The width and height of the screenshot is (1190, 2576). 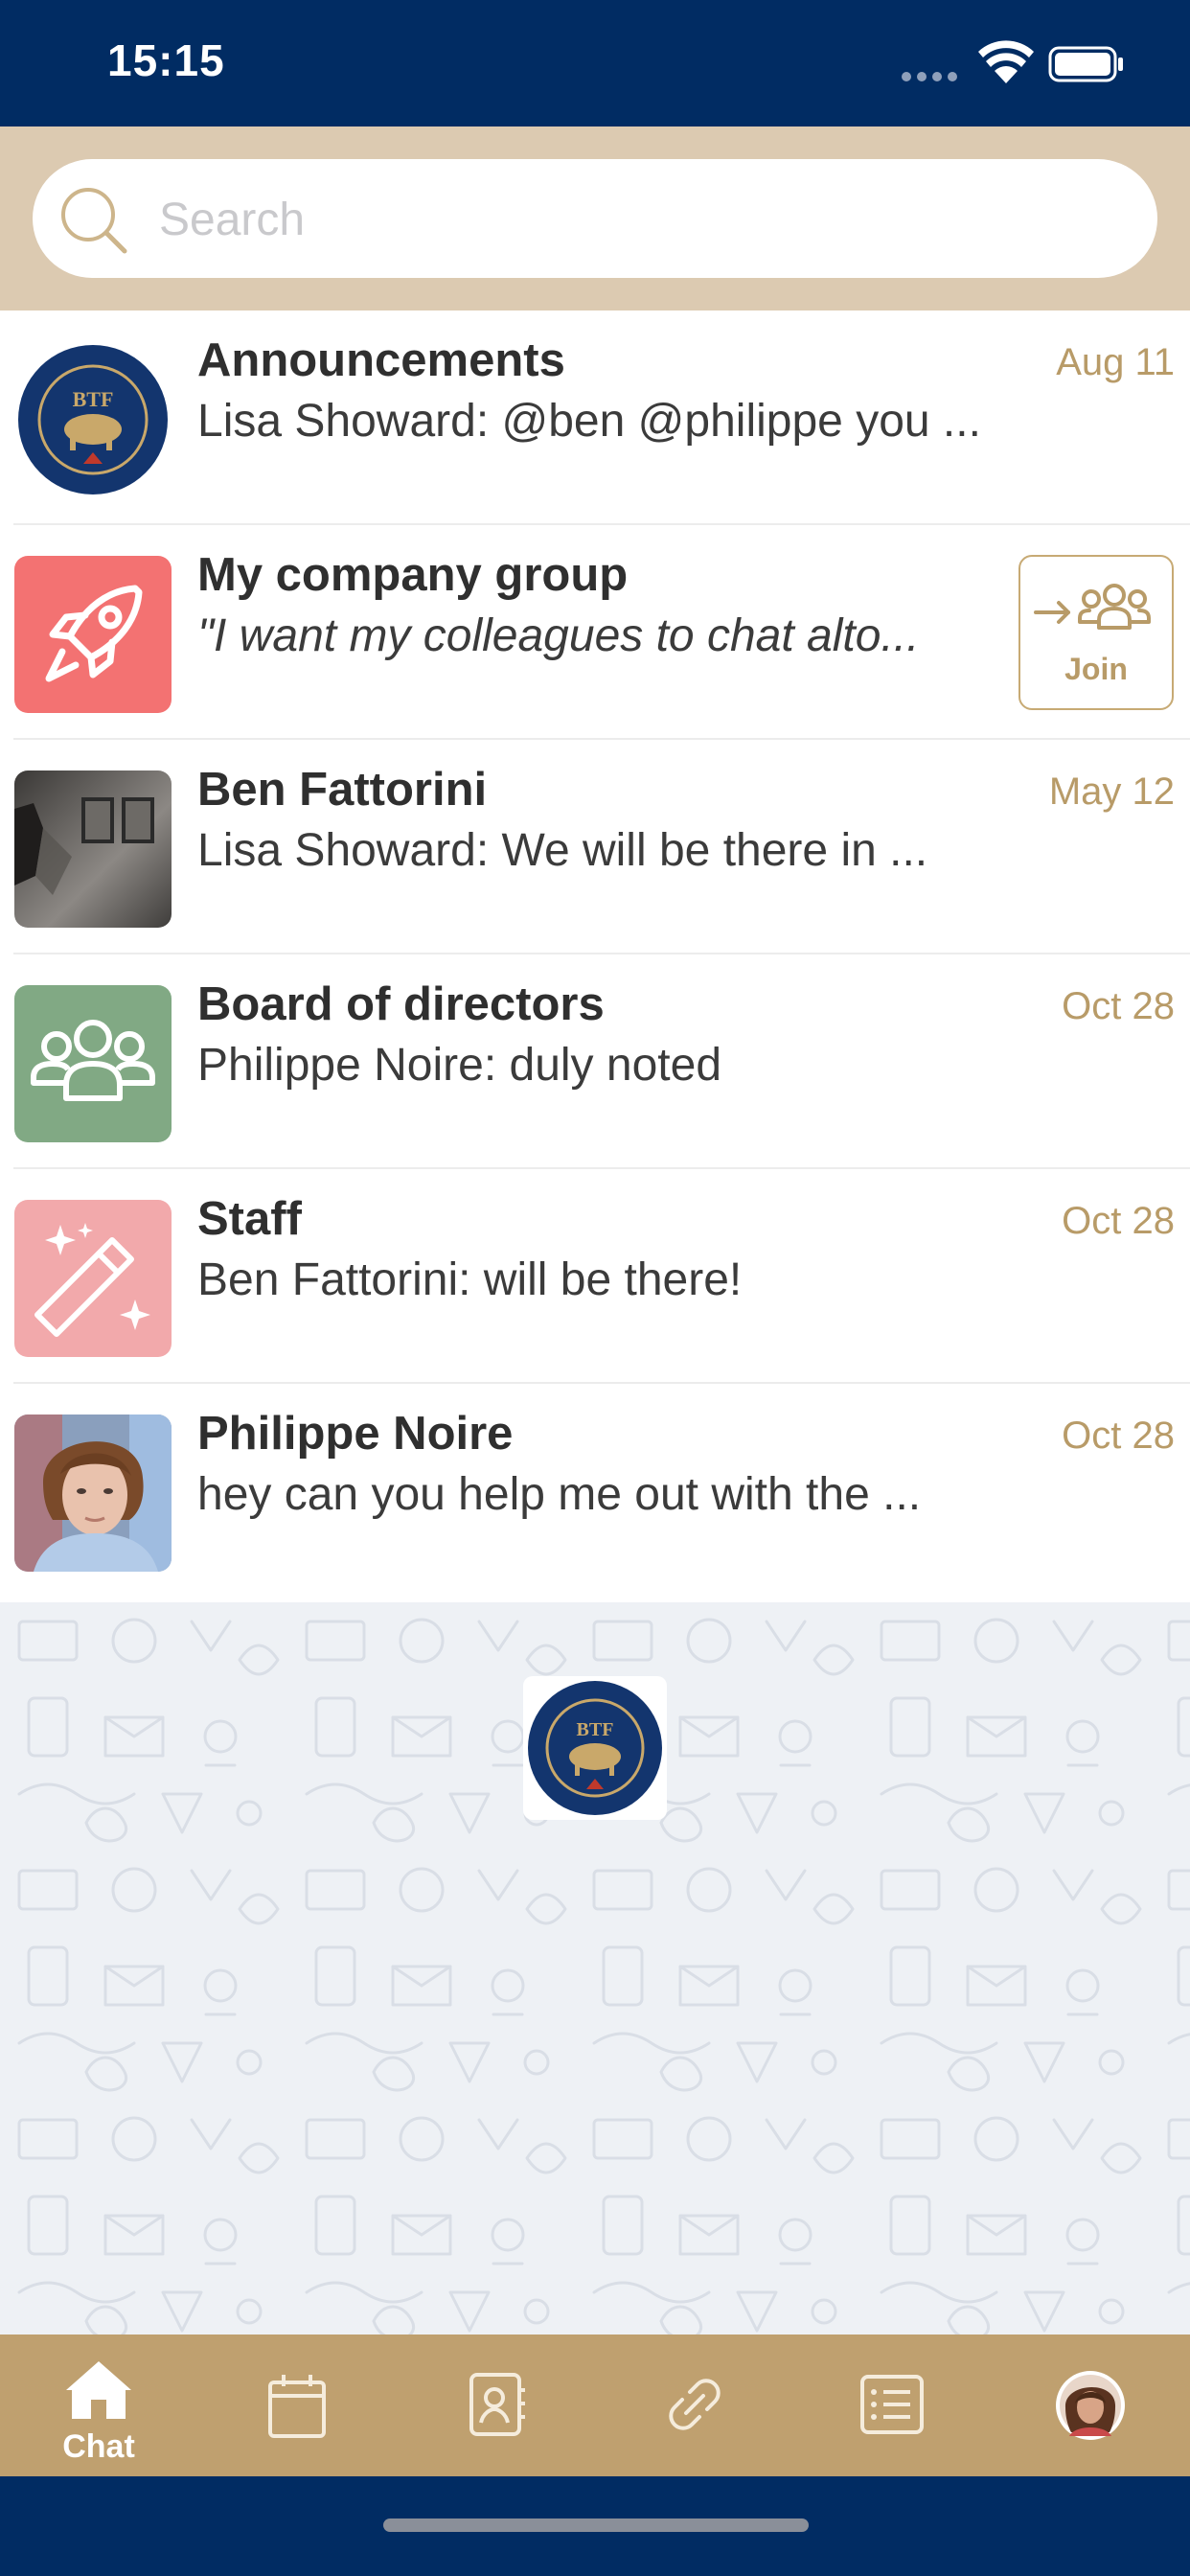 I want to click on chat-date: Aug 11, so click(x=1115, y=362).